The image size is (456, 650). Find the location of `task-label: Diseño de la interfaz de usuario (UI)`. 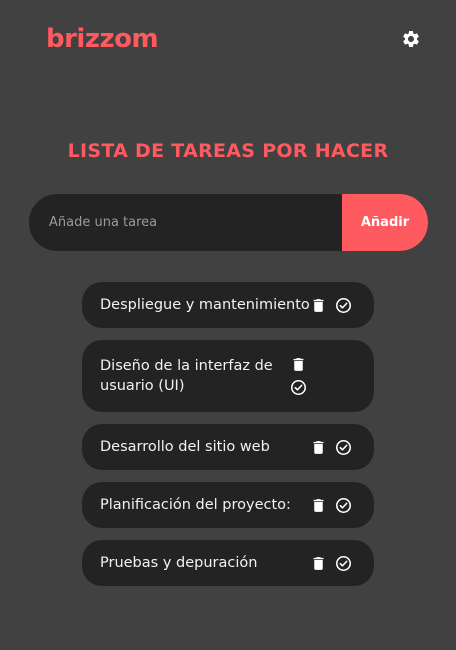

task-label: Diseño de la interfaz de usuario (UI) is located at coordinates (186, 376).